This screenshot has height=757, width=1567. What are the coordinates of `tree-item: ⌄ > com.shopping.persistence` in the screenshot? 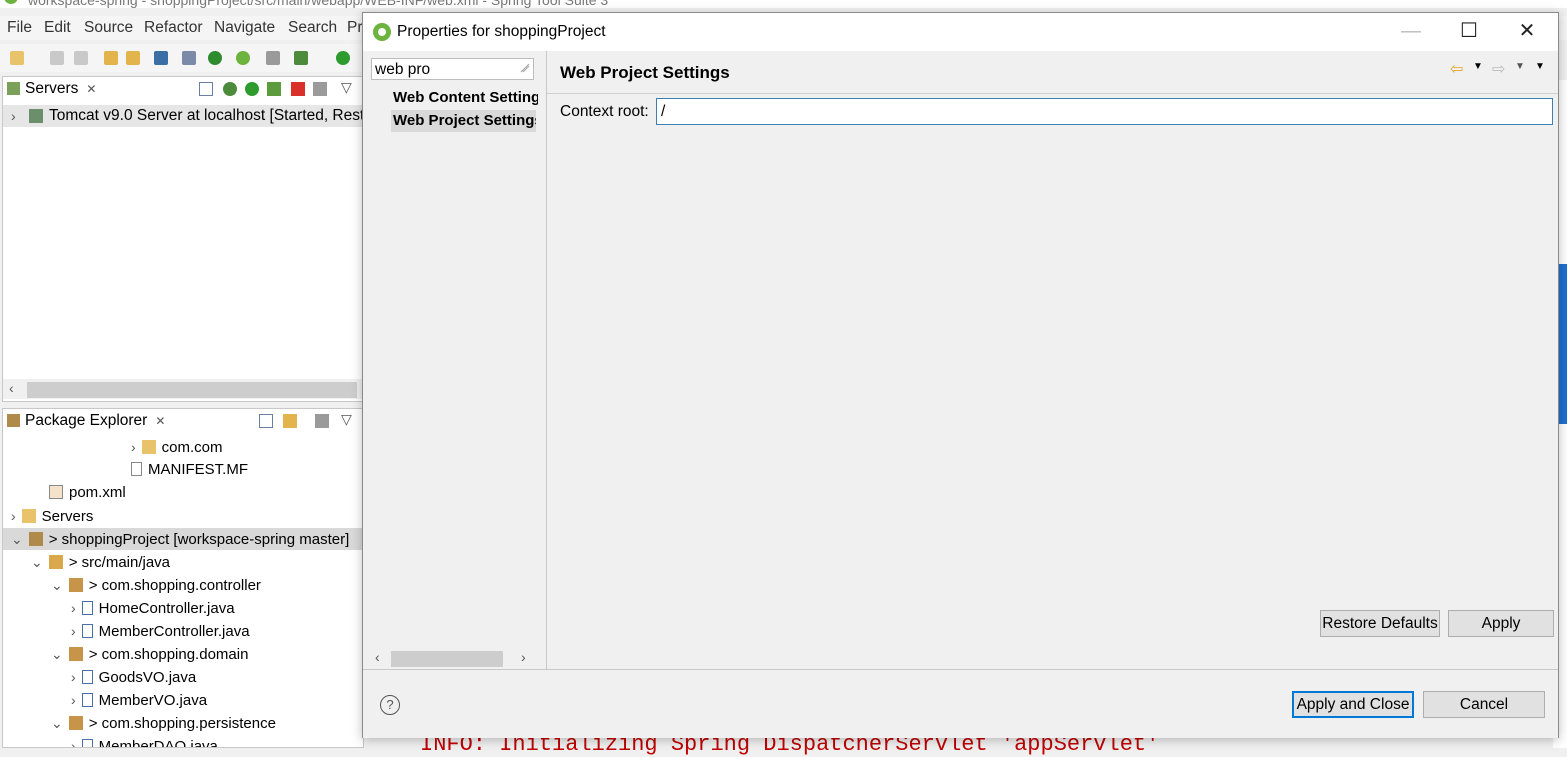 It's located at (163, 723).